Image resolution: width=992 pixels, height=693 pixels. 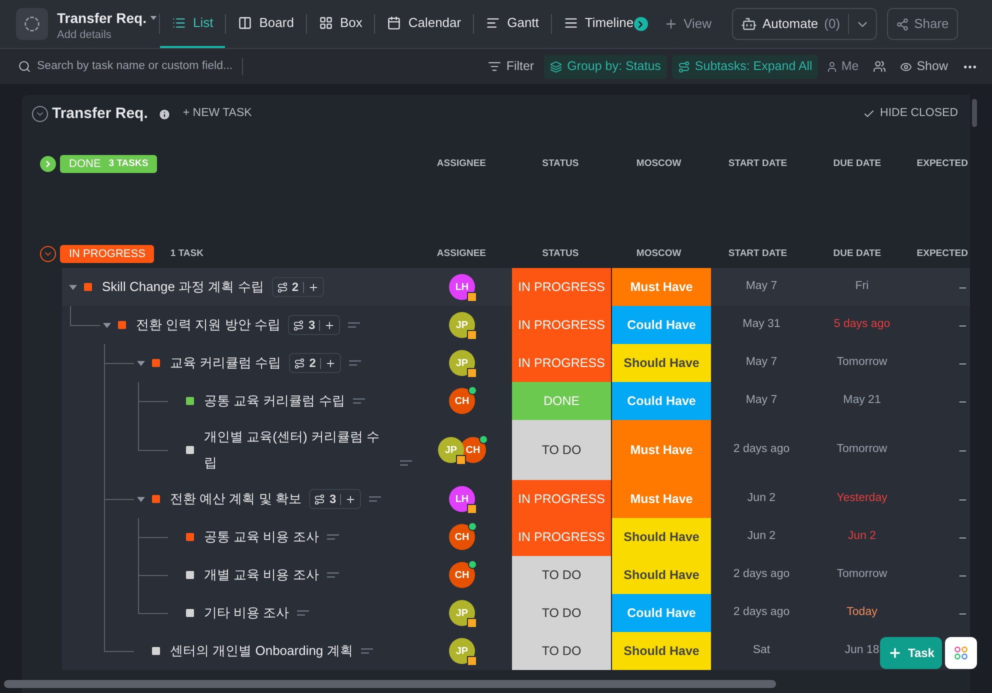 What do you see at coordinates (226, 363) in the screenshot?
I see `task-name: 교육 커리큘럼 수립` at bounding box center [226, 363].